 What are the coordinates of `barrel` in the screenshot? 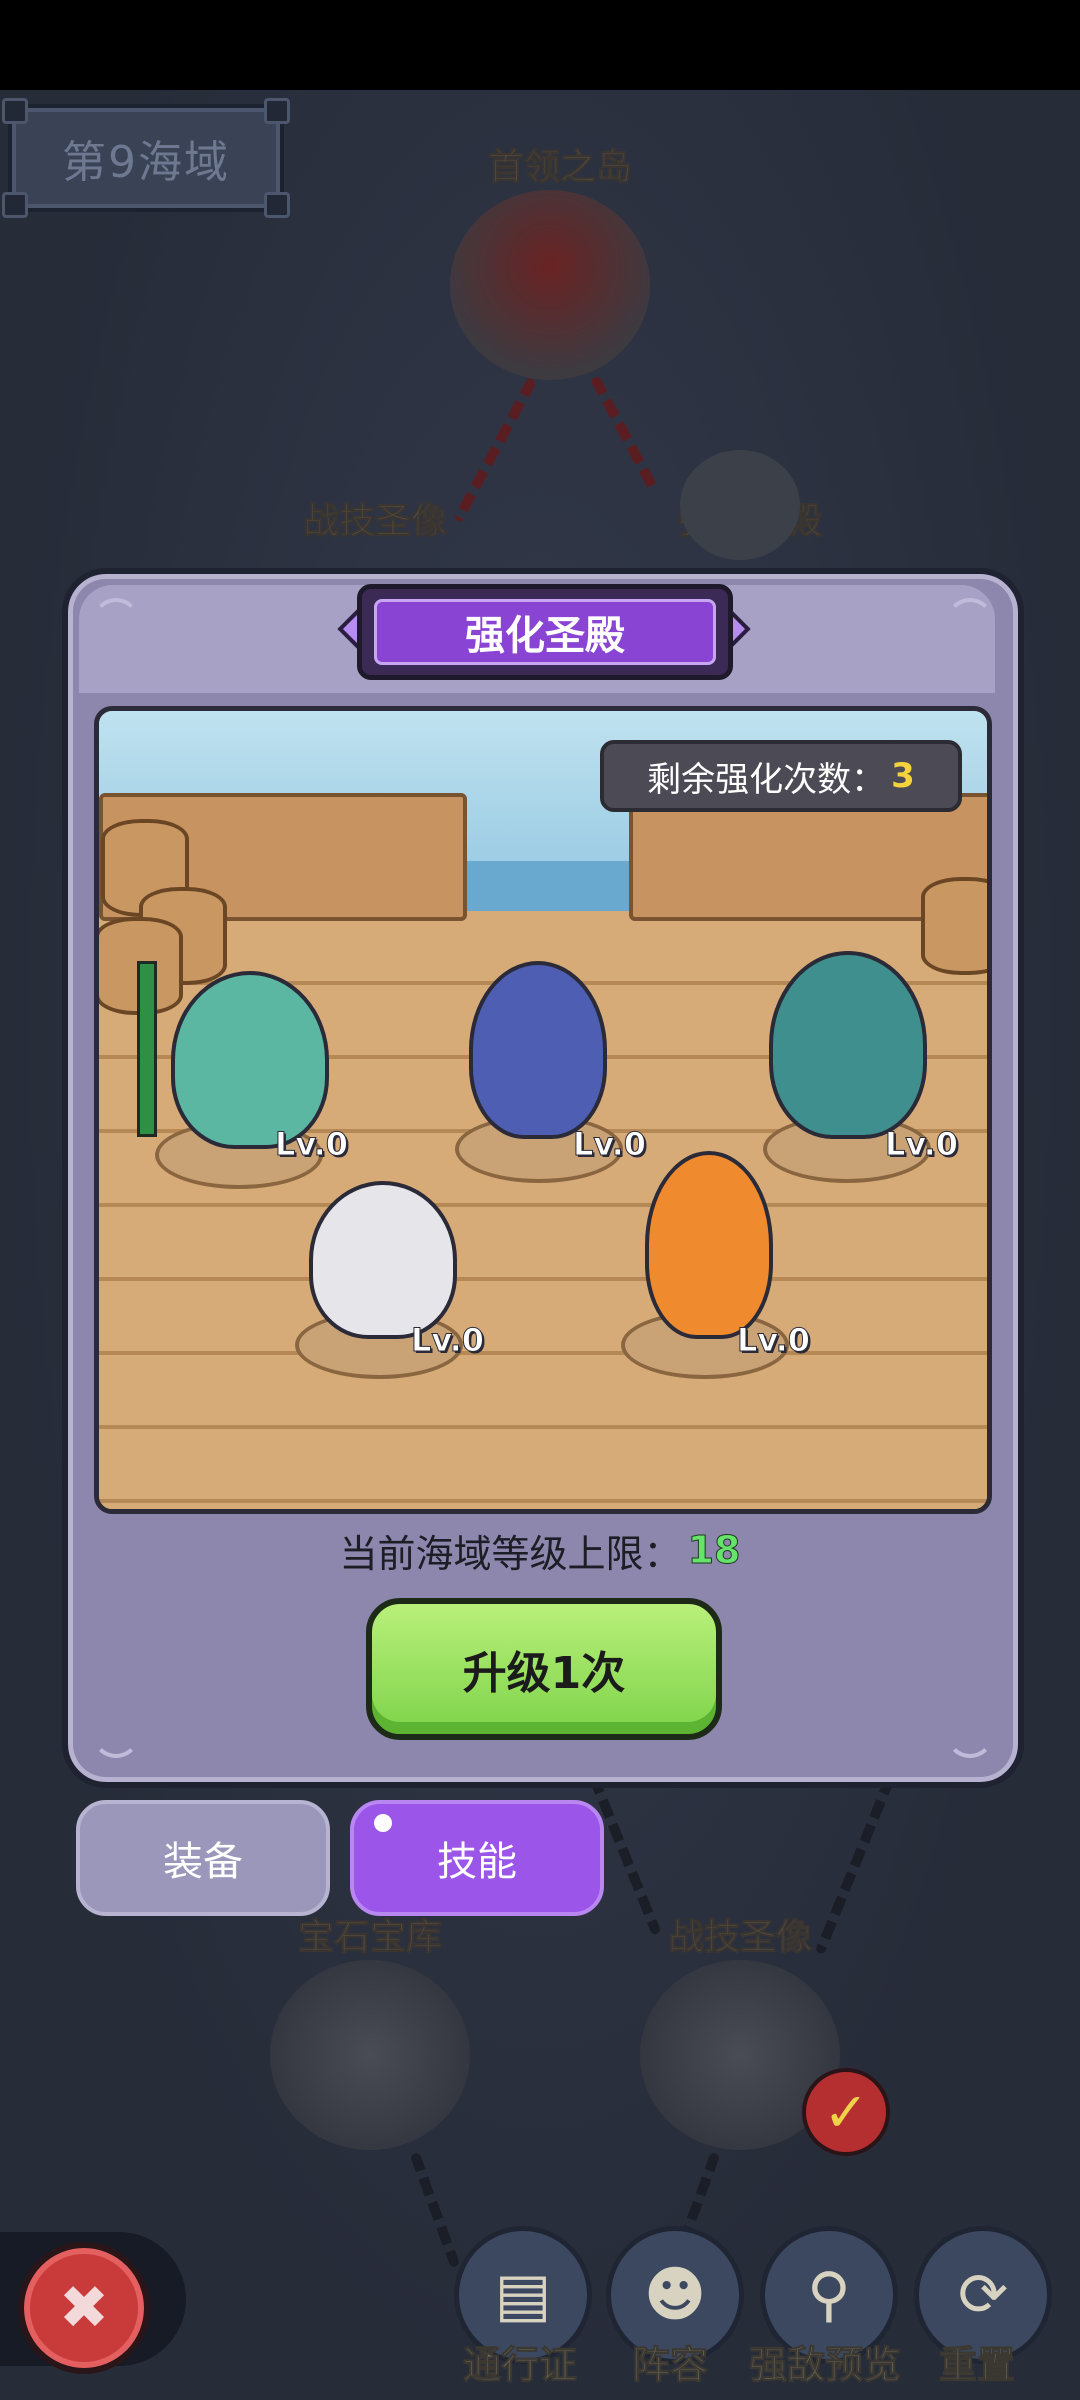 It's located at (954, 926).